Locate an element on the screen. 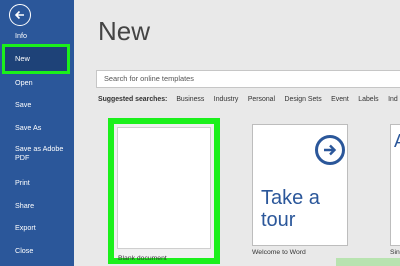  suggested-link-labels: Labels is located at coordinates (368, 99).